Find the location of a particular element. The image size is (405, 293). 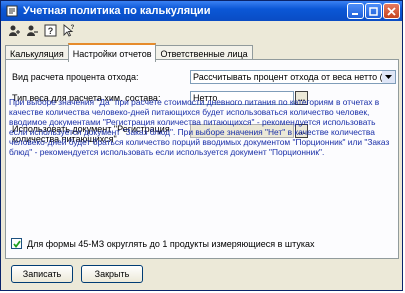

app-icon is located at coordinates (12, 11).